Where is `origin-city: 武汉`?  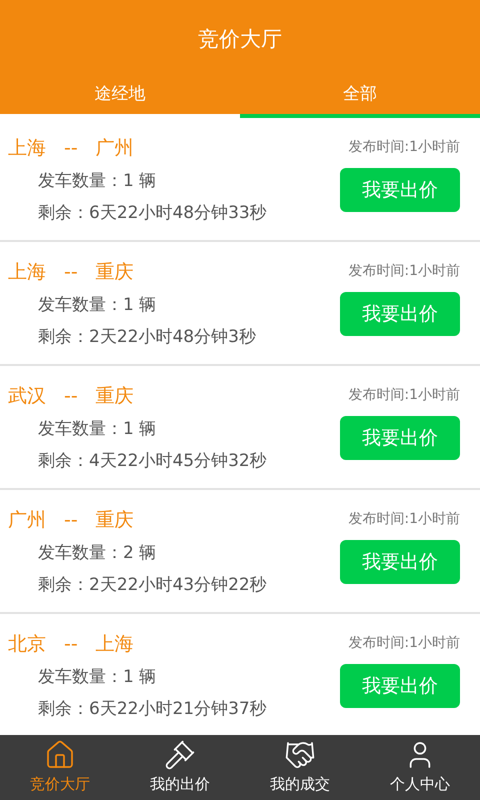 origin-city: 武汉 is located at coordinates (27, 396).